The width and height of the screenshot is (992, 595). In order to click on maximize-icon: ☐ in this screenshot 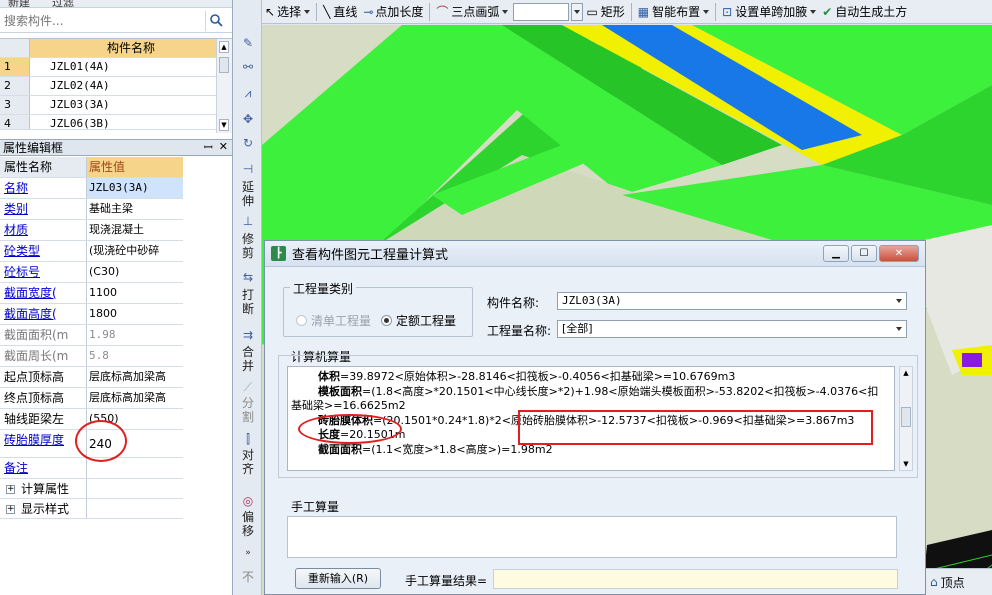, I will do `click(864, 253)`.